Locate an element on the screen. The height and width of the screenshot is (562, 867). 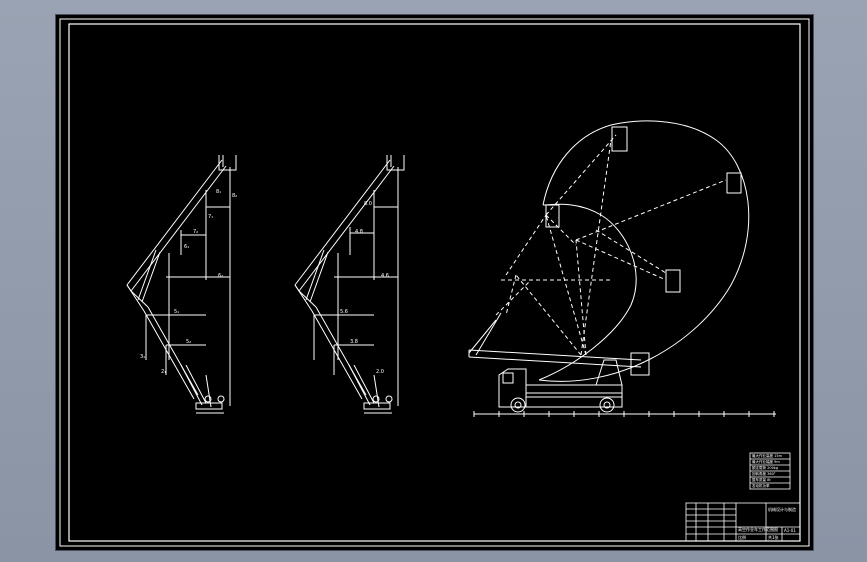
basket-right is located at coordinates (734, 183).